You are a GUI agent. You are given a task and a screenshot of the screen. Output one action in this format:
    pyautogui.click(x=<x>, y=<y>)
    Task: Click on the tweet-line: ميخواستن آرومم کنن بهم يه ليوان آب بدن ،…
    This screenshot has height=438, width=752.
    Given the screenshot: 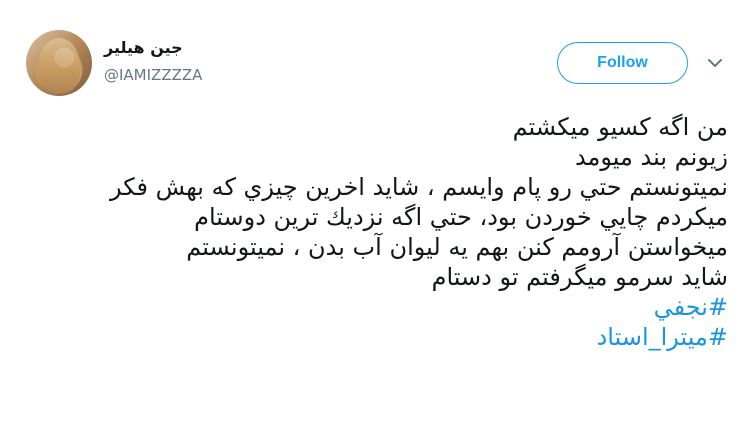 What is the action you would take?
    pyautogui.click(x=457, y=247)
    